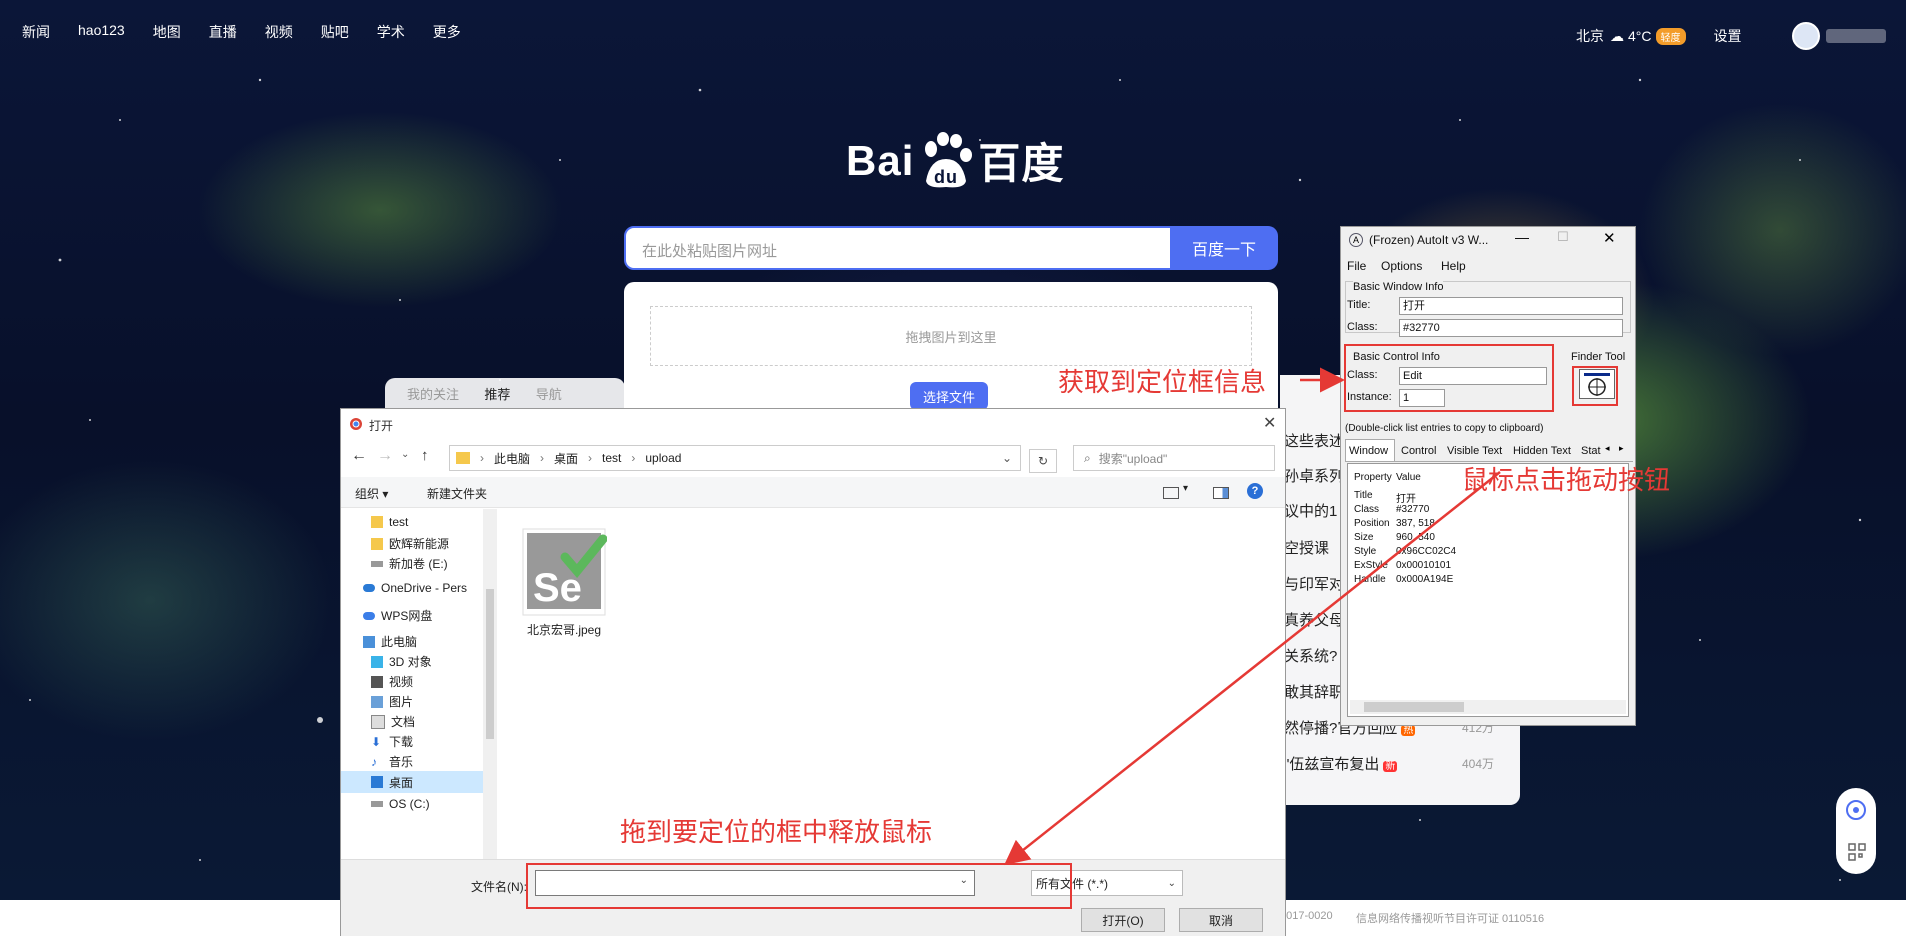 The width and height of the screenshot is (1906, 936). Describe the element at coordinates (1566, 481) in the screenshot. I see `annotation-drag-button: 鼠标点击拖动按钮` at that location.